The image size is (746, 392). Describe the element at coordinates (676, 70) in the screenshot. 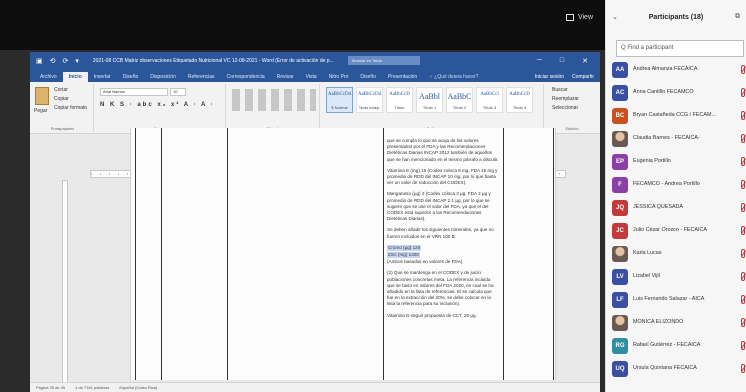

I see `participant-row: AA Andrea Almanza FECAICA` at that location.